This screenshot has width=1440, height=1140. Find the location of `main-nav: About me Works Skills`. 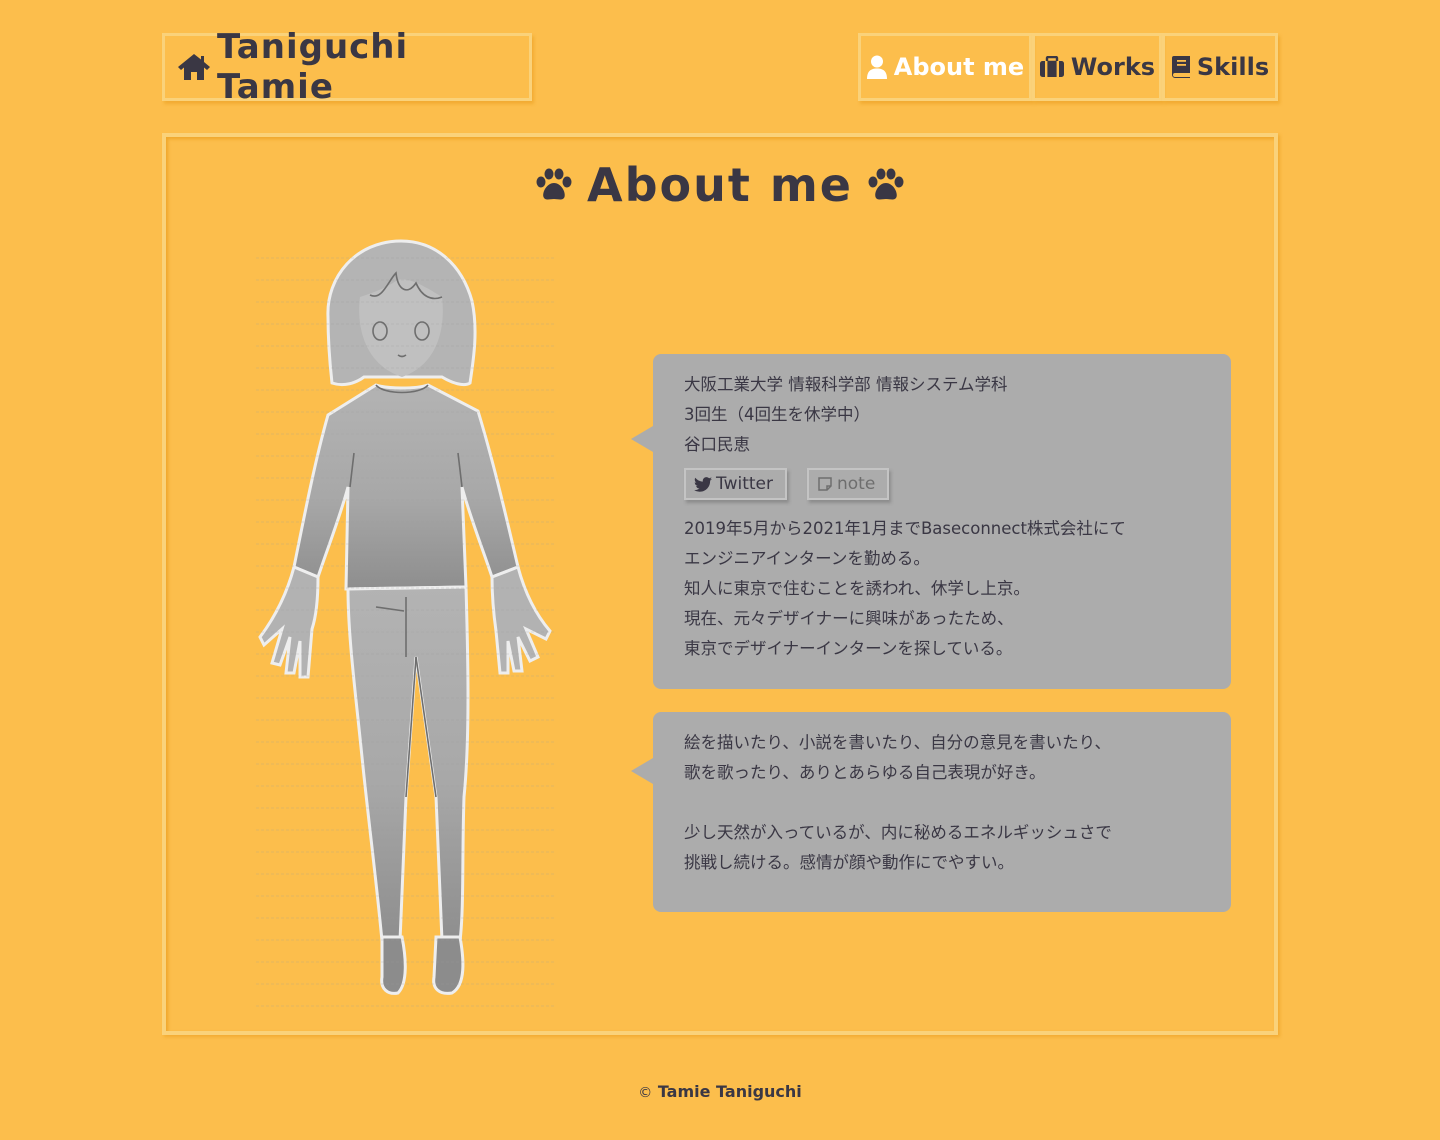

main-nav: About me Works Skills is located at coordinates (1068, 67).